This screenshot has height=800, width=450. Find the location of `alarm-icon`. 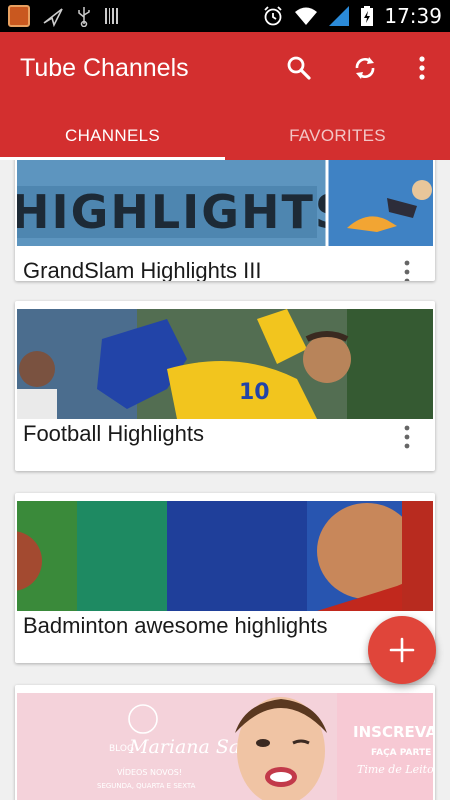

alarm-icon is located at coordinates (273, 16).